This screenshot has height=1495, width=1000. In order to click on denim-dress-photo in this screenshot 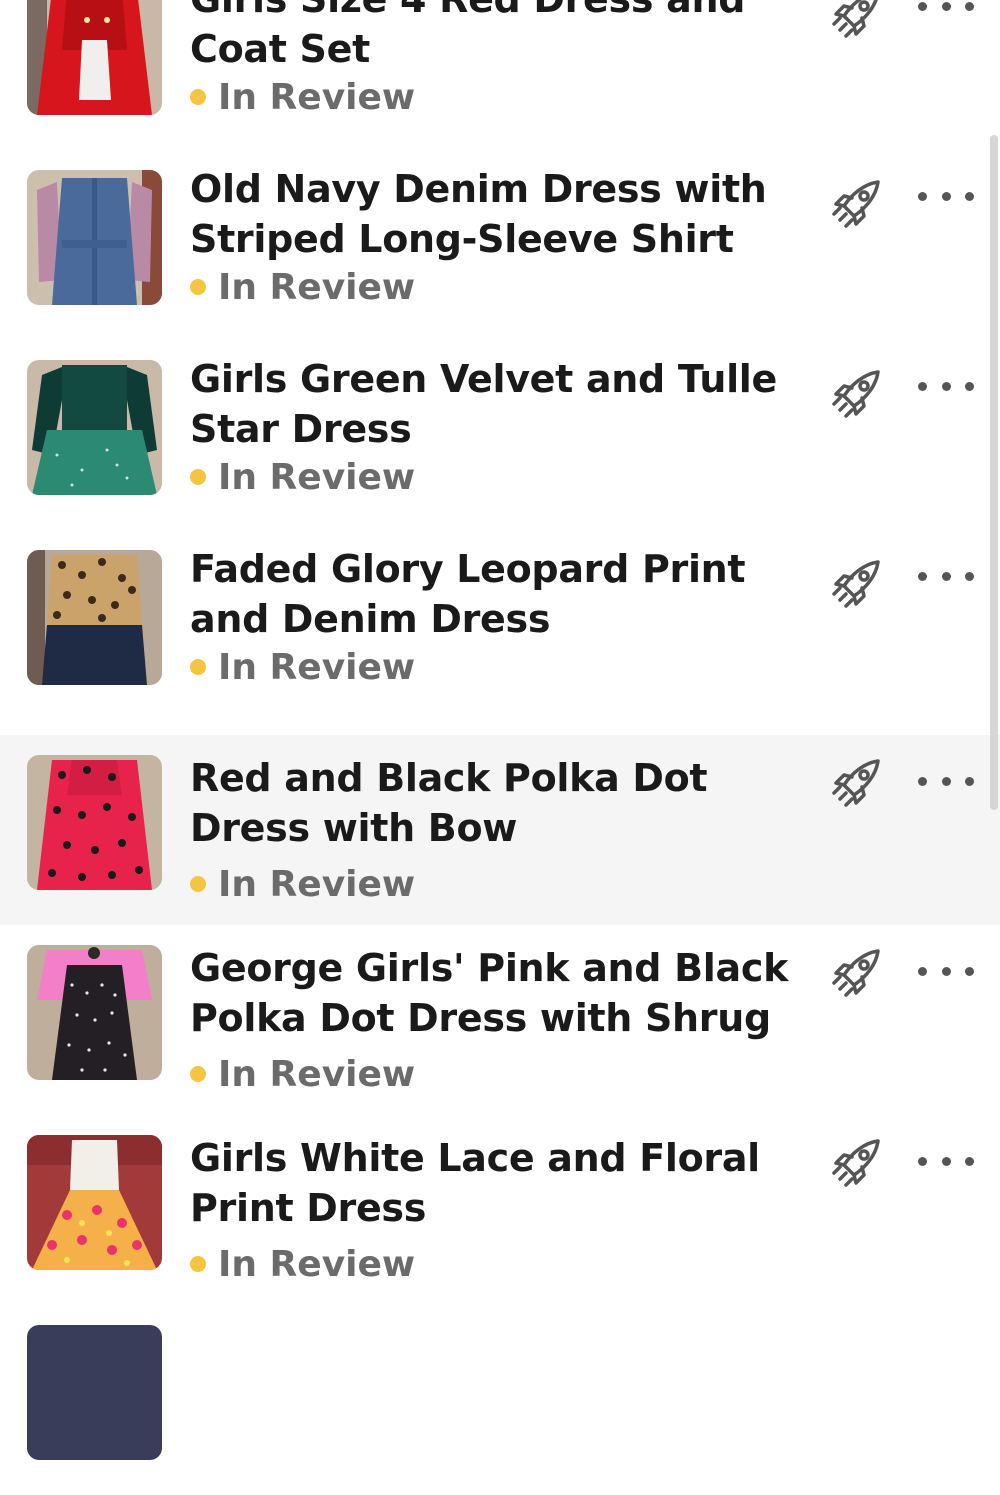, I will do `click(94, 237)`.